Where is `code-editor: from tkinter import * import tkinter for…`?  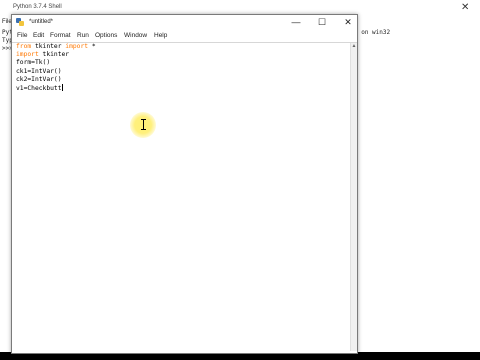 code-editor: from tkinter import * import tkinter for… is located at coordinates (56, 68).